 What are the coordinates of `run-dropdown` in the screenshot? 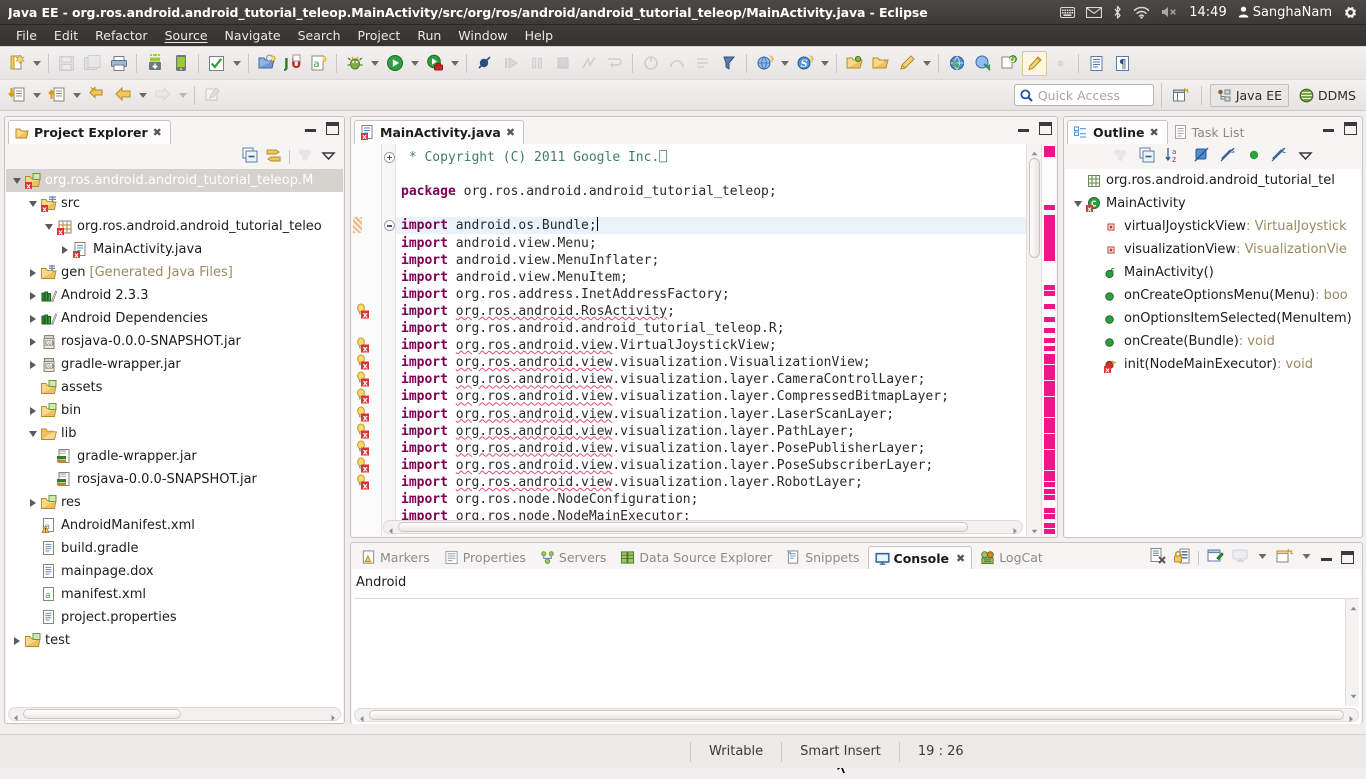 It's located at (414, 63).